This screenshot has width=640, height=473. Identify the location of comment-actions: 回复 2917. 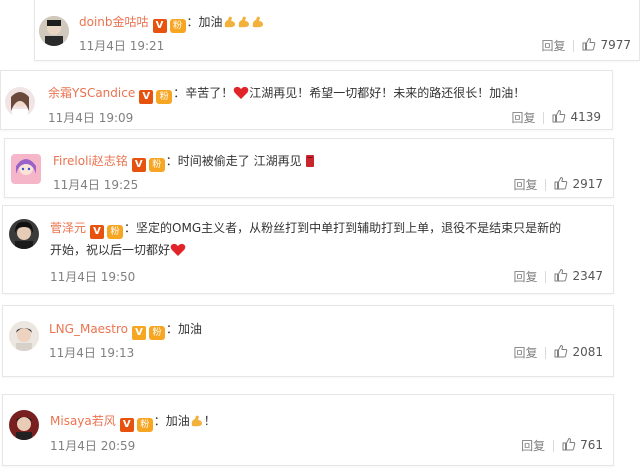
(558, 184).